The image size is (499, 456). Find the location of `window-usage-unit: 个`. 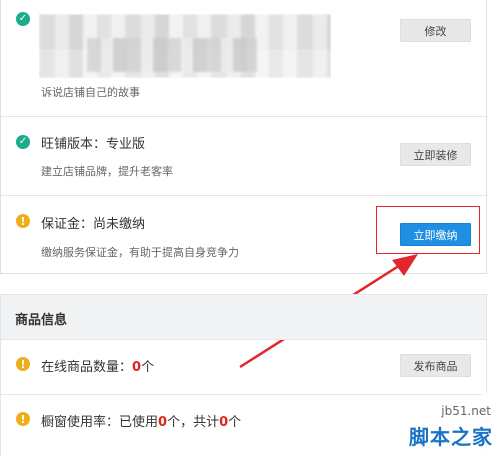

window-usage-unit: 个 is located at coordinates (235, 422).